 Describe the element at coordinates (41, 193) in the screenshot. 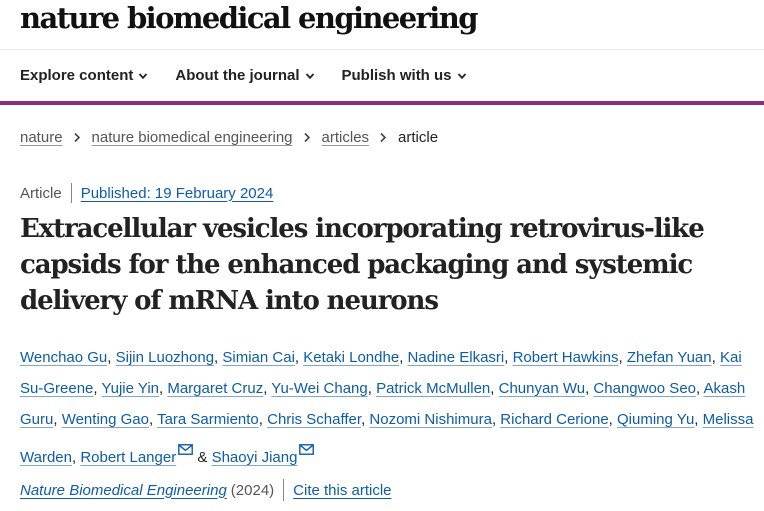

I see `article-type: Article` at that location.